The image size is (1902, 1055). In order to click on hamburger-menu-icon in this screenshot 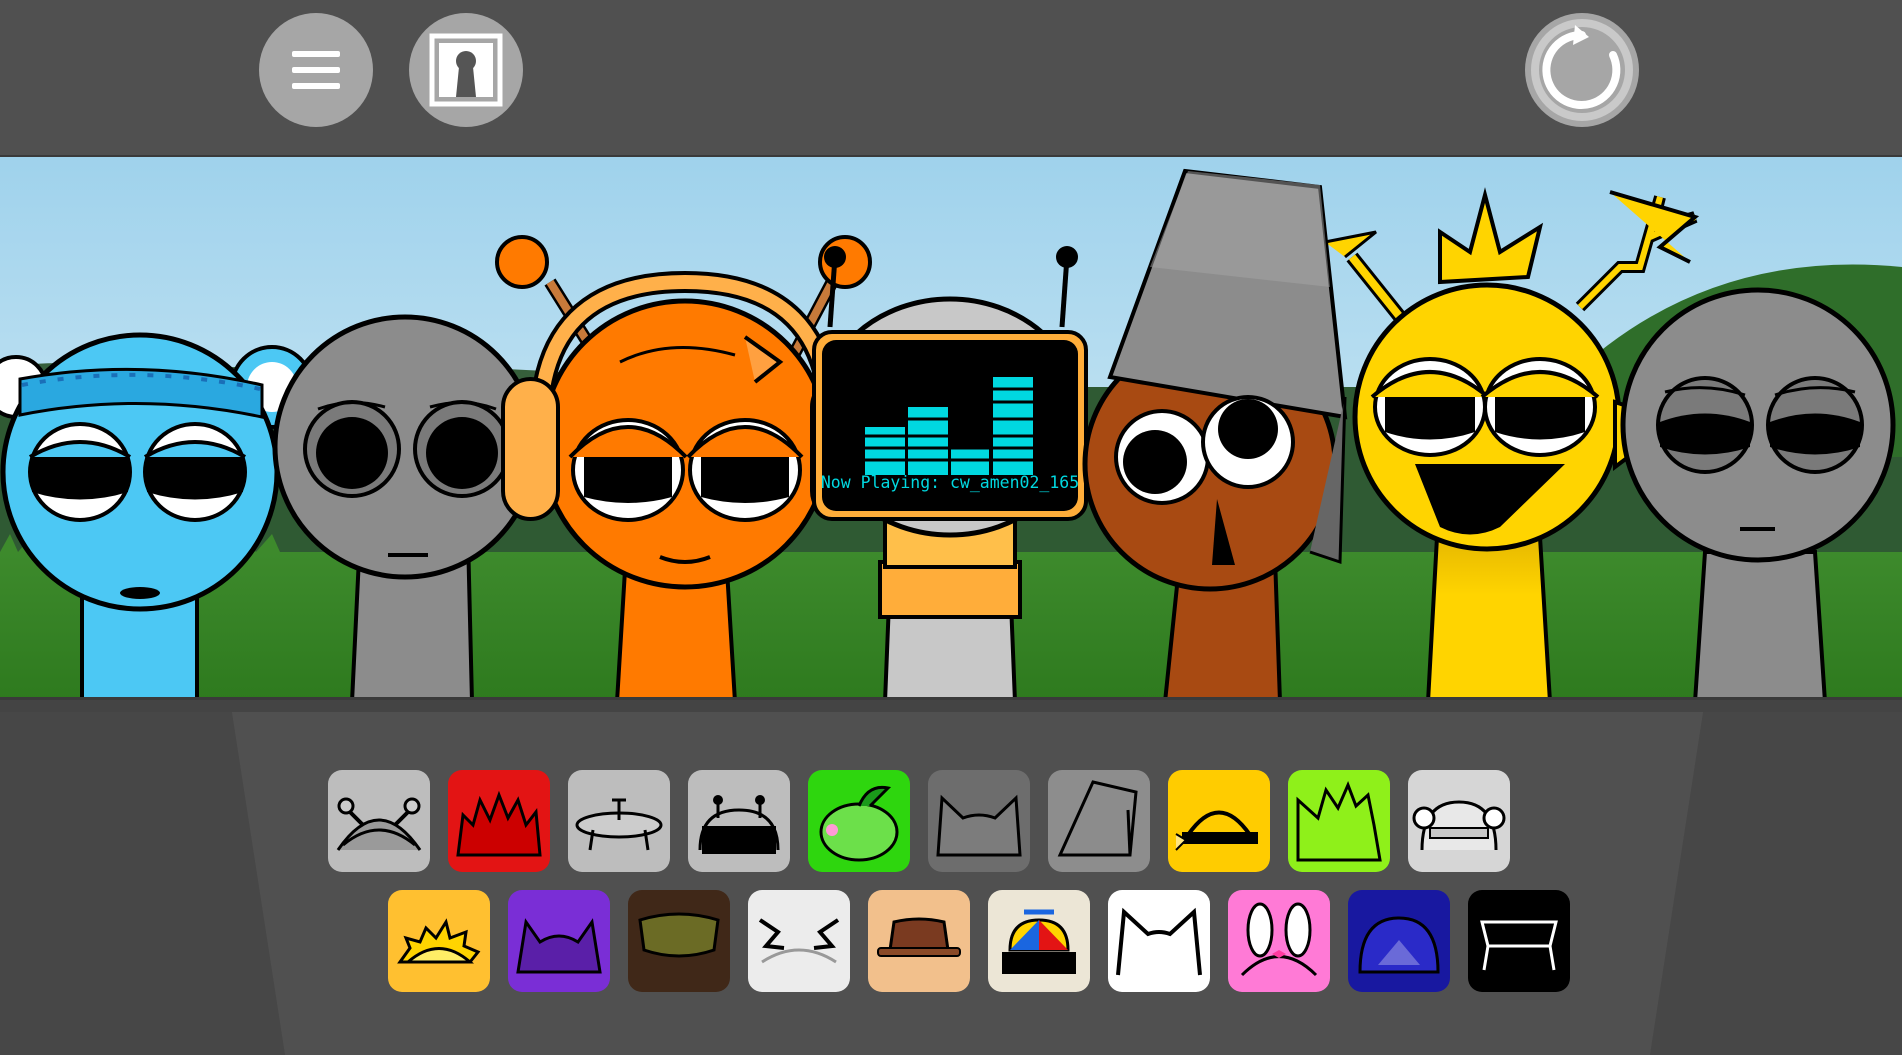, I will do `click(316, 70)`.